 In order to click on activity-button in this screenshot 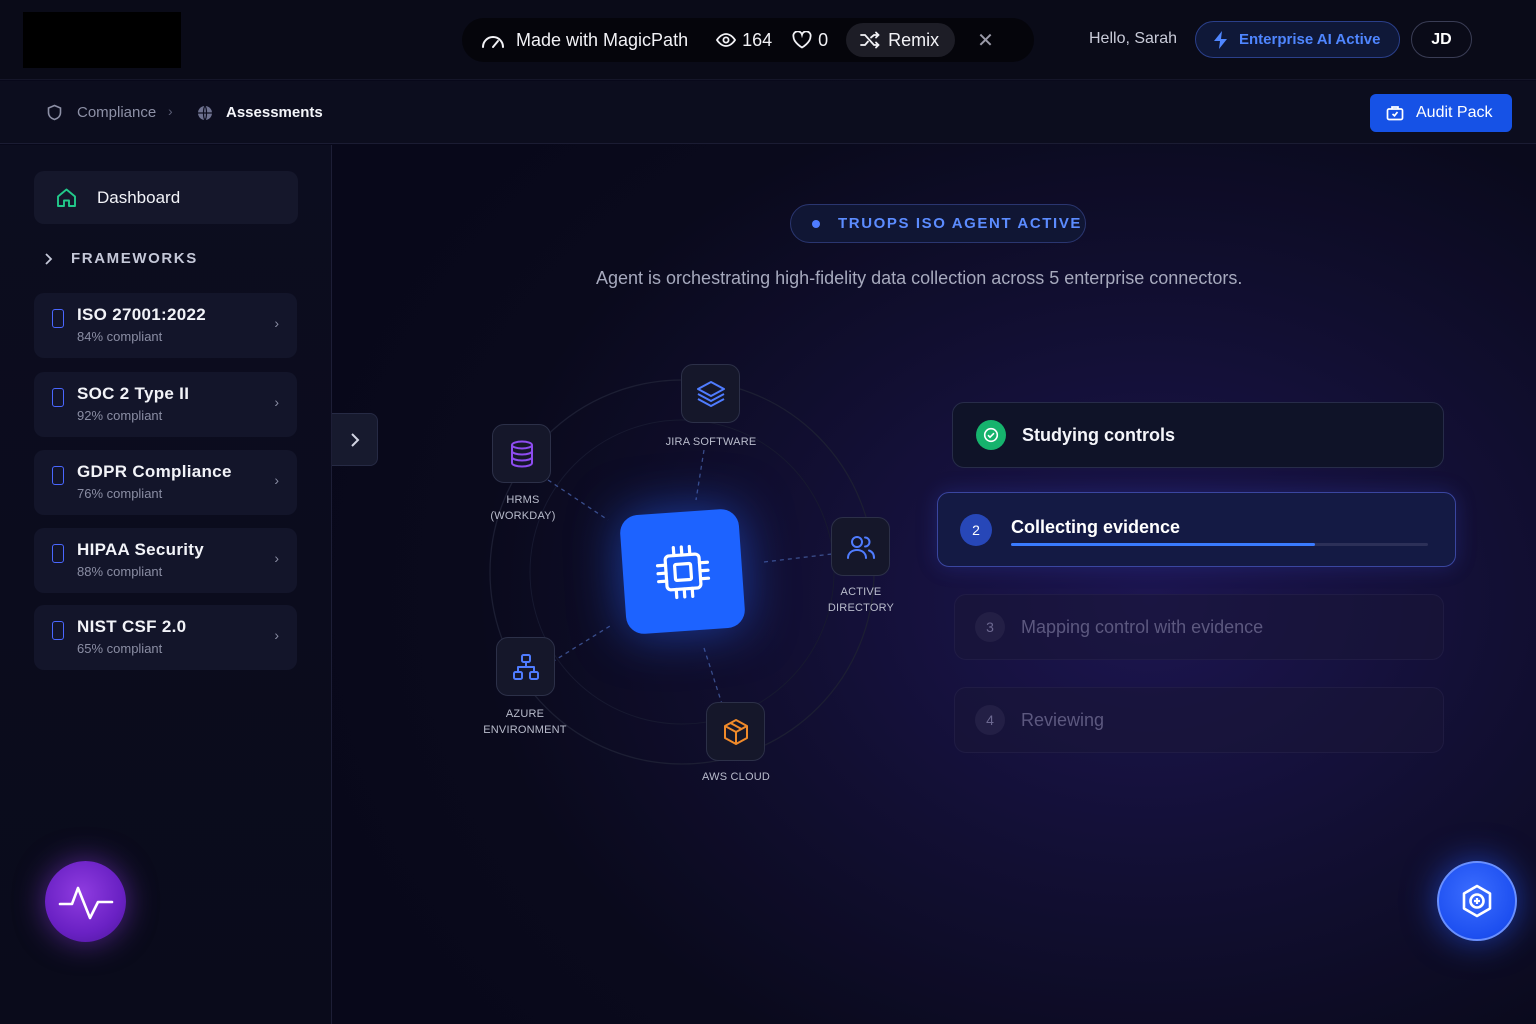, I will do `click(85, 901)`.